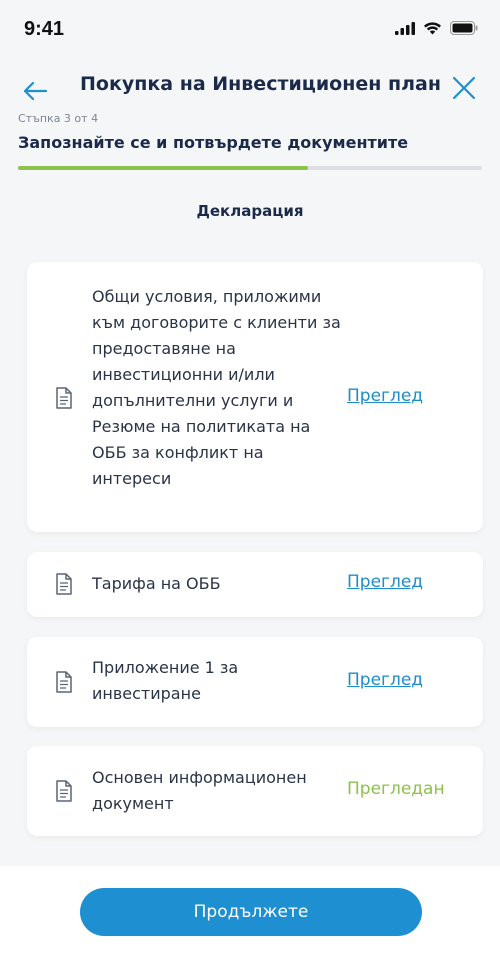 This screenshot has width=500, height=958. I want to click on step-title: Запознайте се и потвърдете документите, so click(213, 142).